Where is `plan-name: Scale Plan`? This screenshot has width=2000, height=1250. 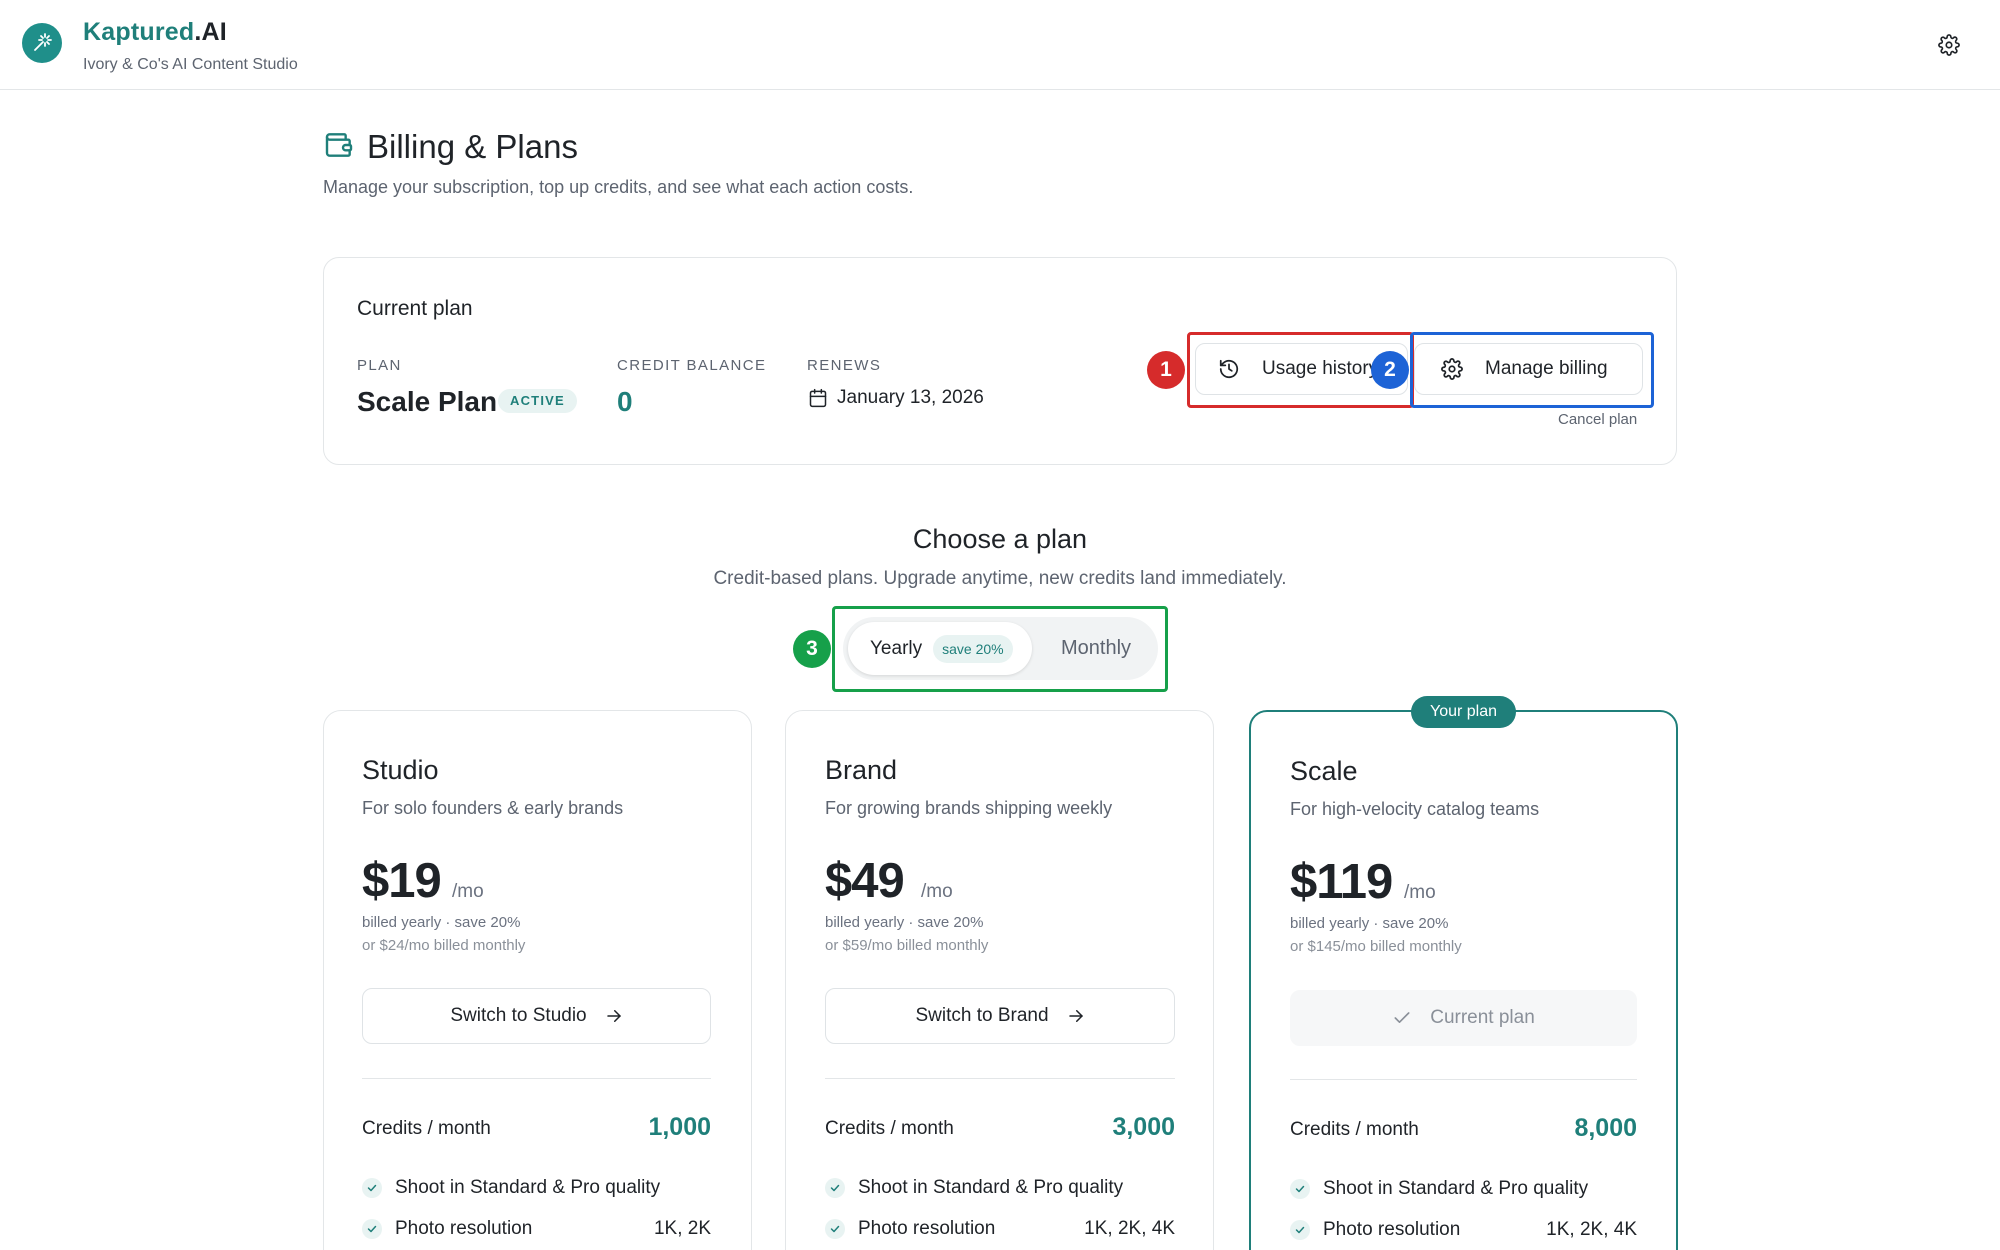 plan-name: Scale Plan is located at coordinates (427, 401).